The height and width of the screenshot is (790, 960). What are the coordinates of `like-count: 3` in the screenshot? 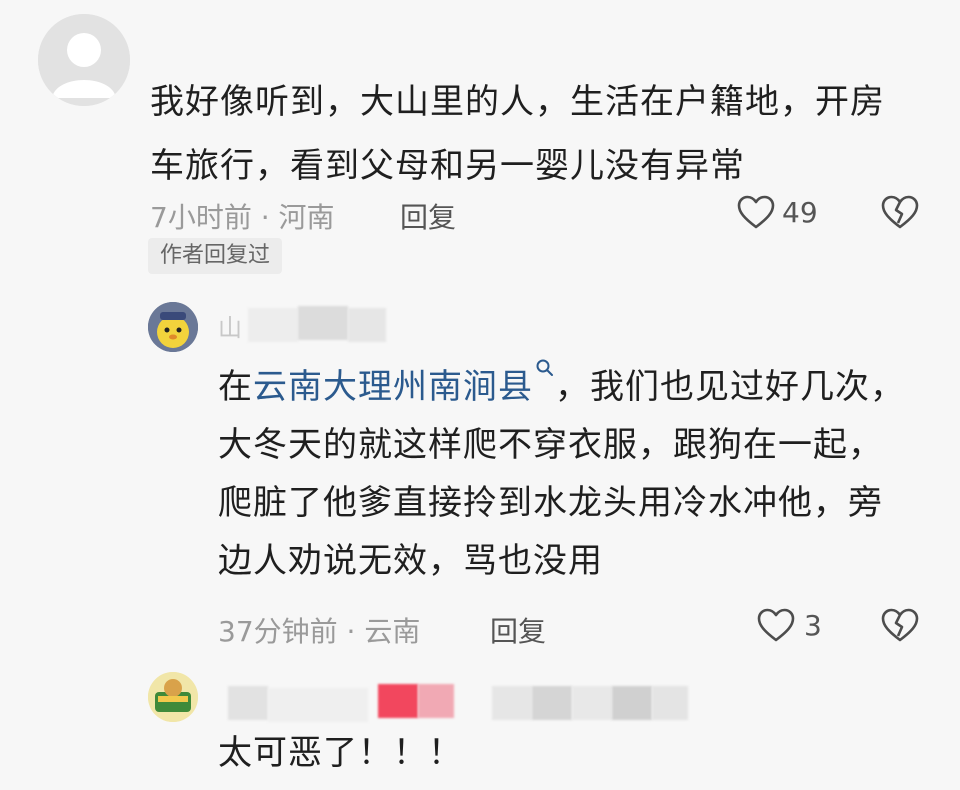 It's located at (813, 625).